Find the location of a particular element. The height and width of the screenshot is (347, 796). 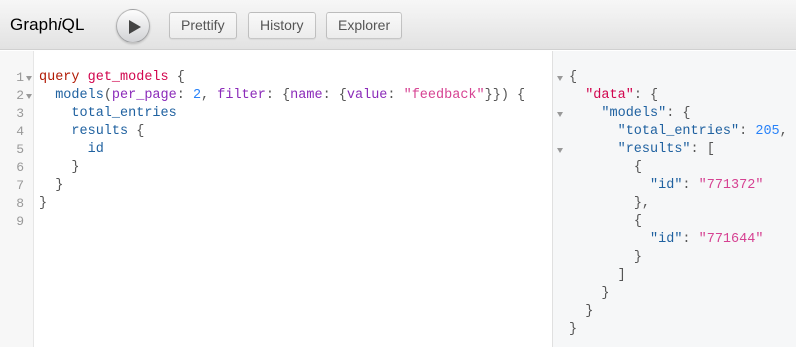

prettify-button: Prettify is located at coordinates (203, 25).